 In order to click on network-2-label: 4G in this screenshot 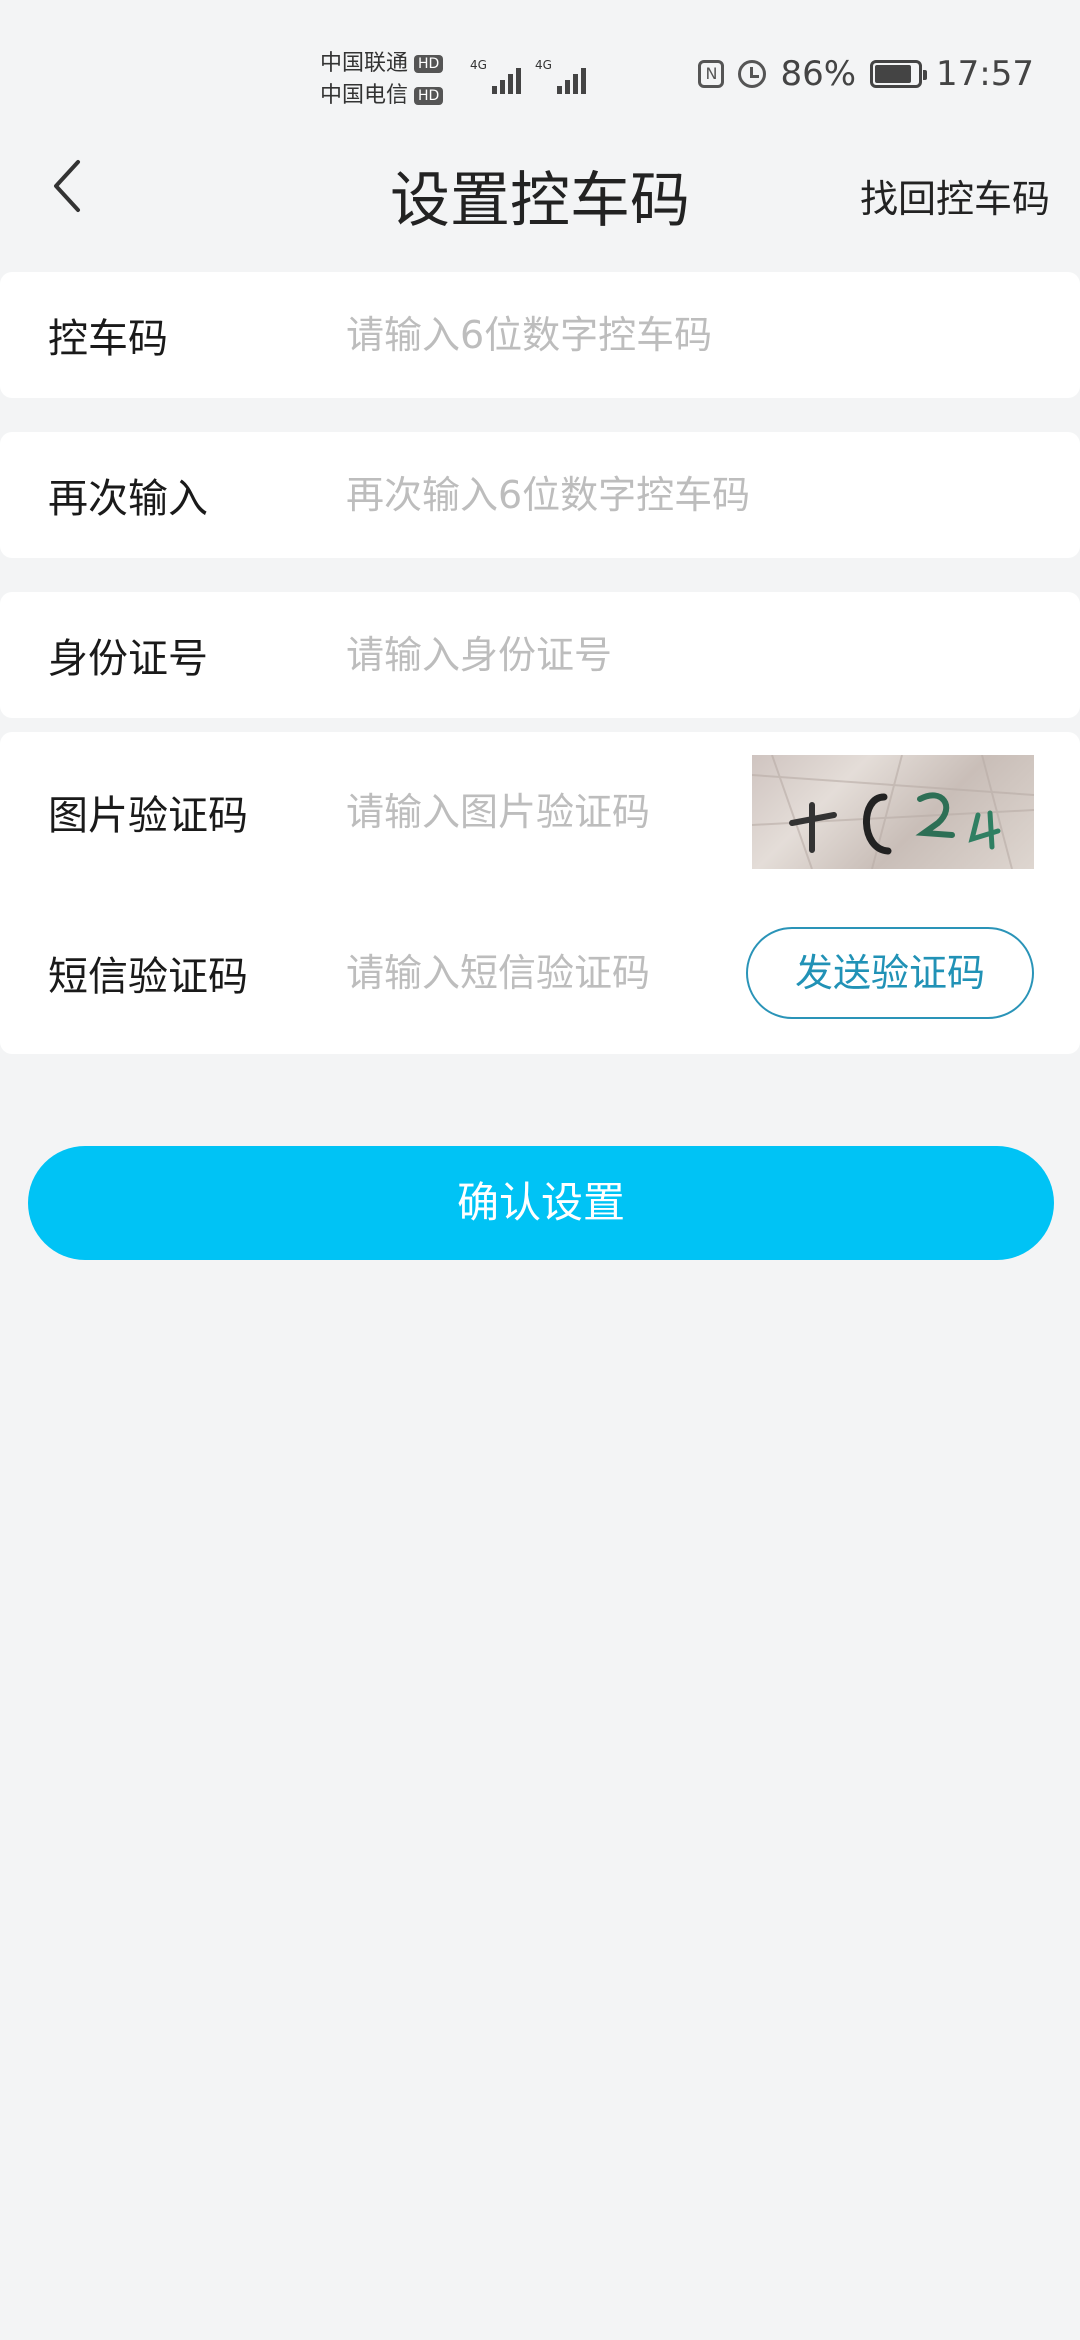, I will do `click(543, 65)`.